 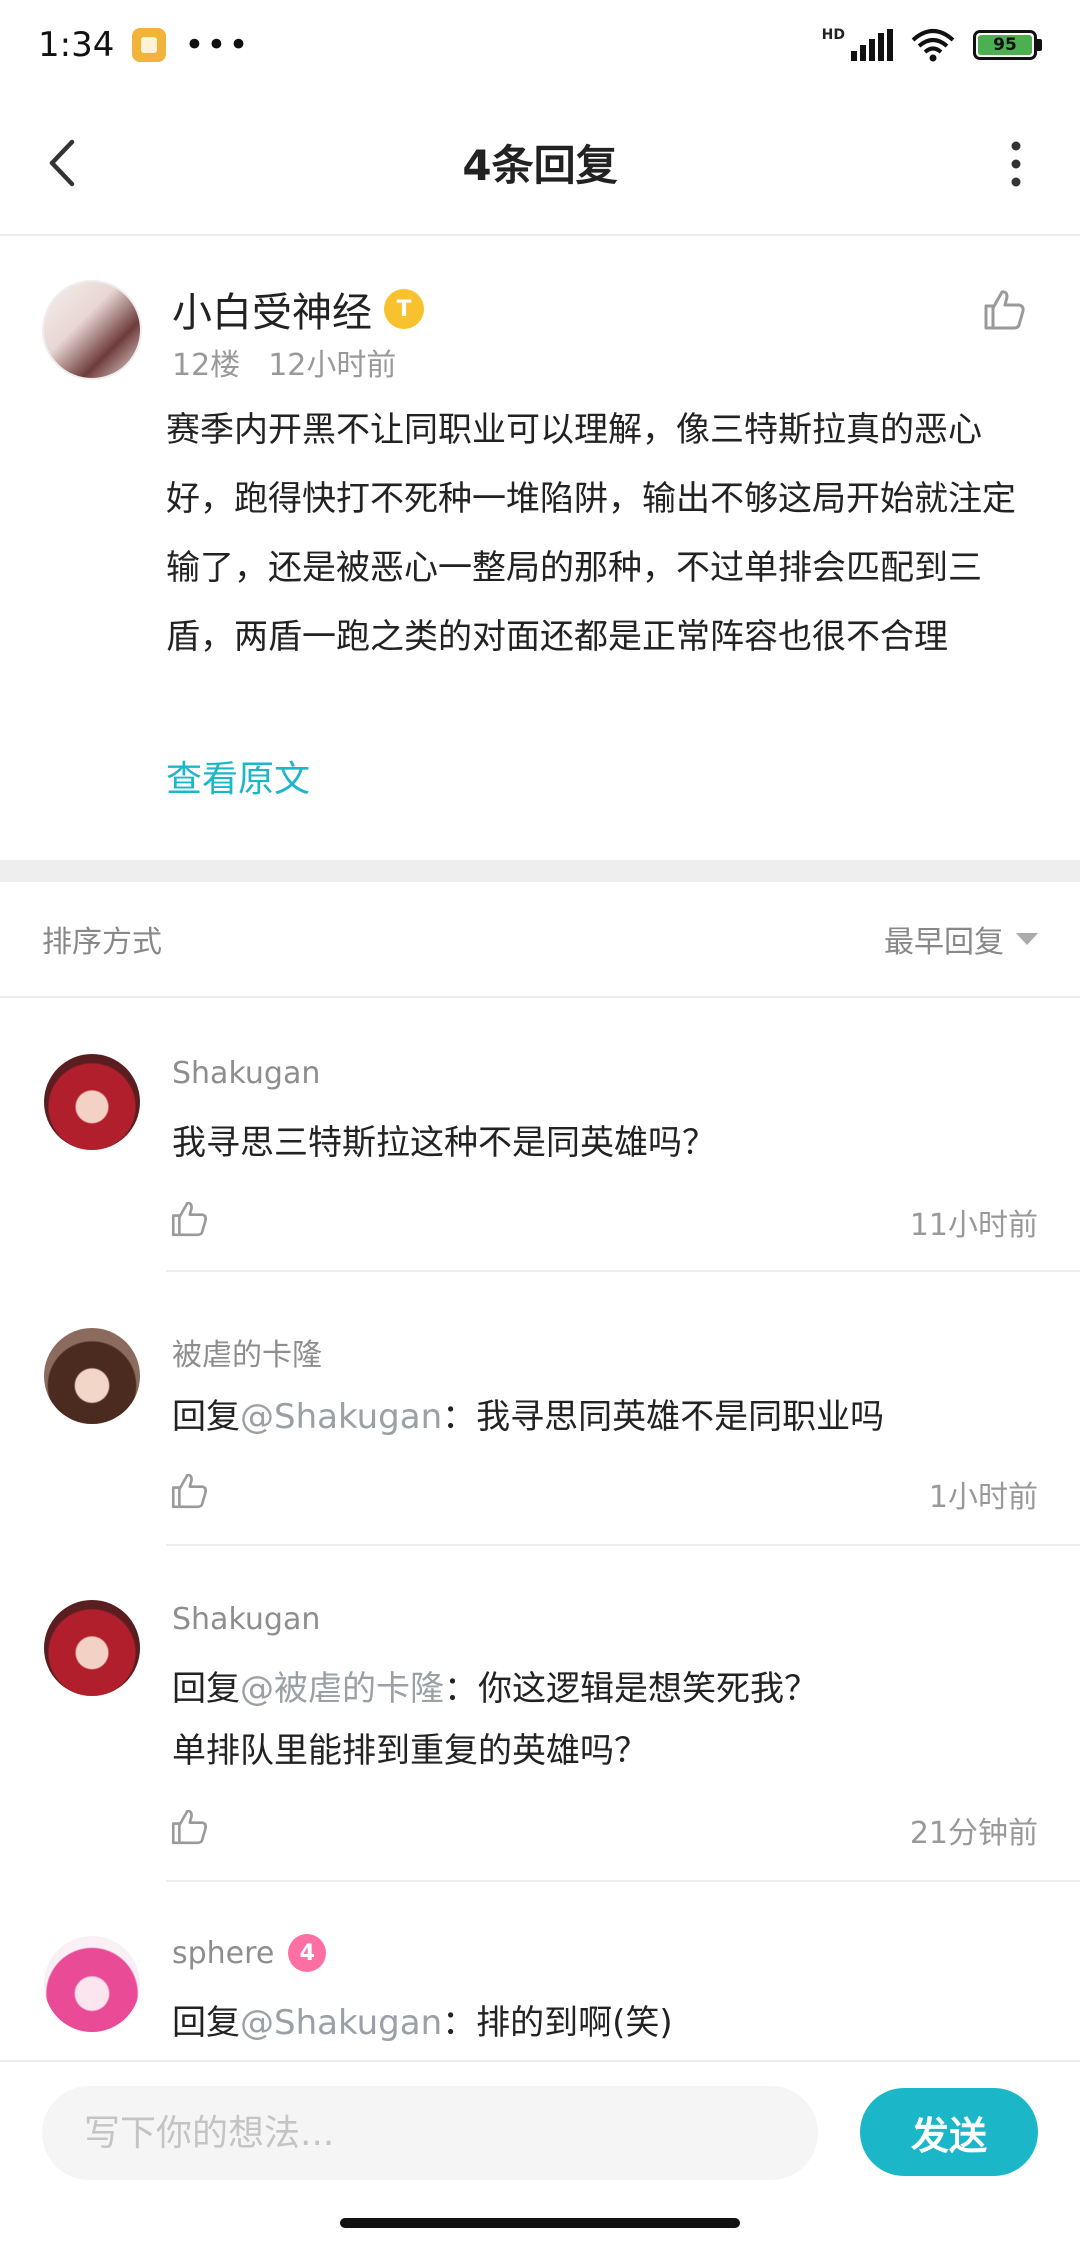 I want to click on list-item: 被虐的卡隆 回复@Shakugan：我寻思同英雄不是同职业吗 1小时前, so click(x=540, y=1409).